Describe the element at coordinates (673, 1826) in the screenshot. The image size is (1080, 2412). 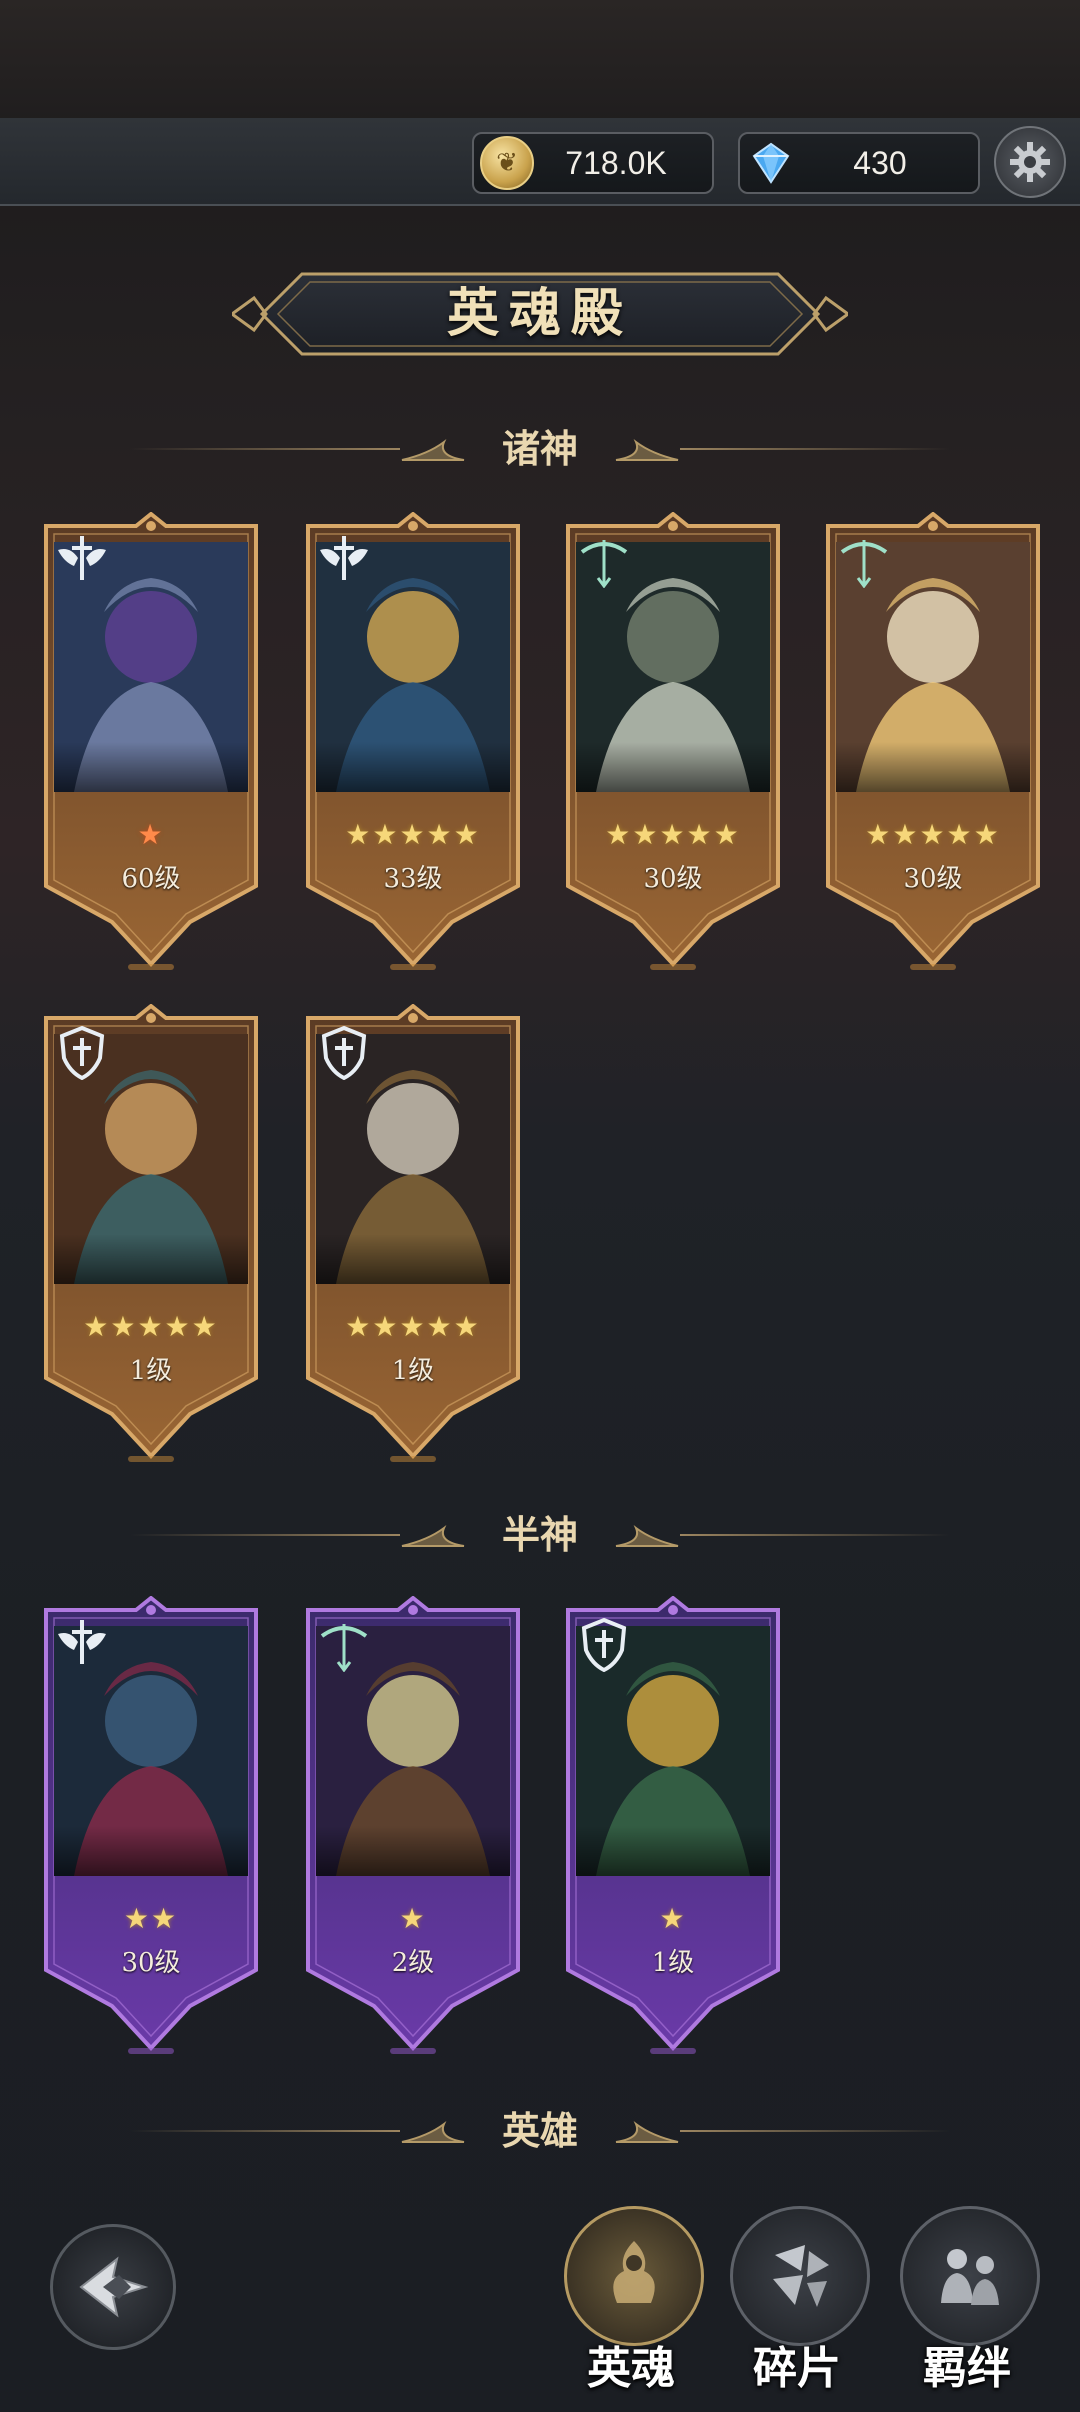
I see `hero-card: ★ 1级` at that location.